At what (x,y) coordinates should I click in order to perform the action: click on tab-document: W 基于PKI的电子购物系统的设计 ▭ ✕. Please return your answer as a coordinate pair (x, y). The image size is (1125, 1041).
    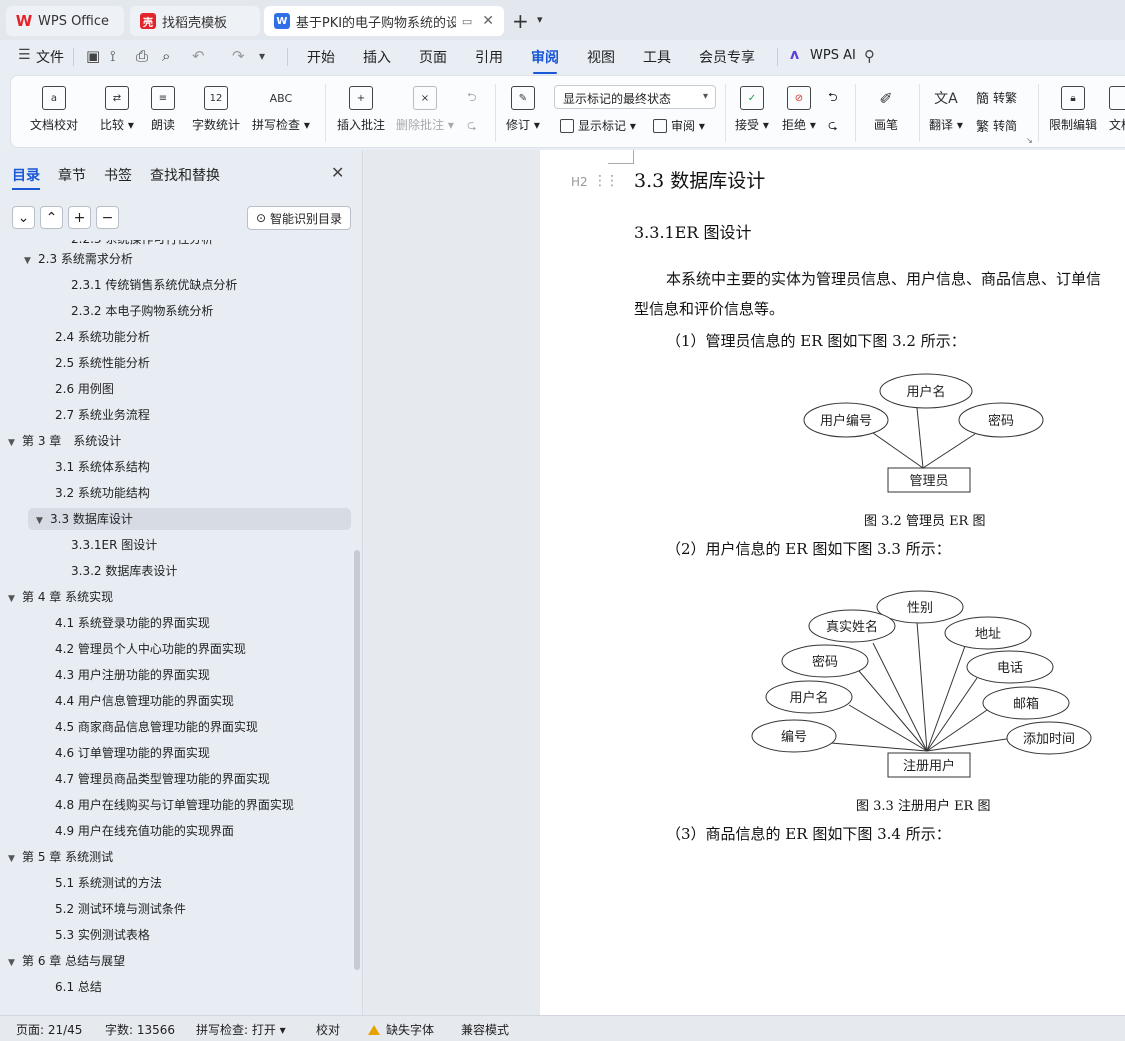
    Looking at the image, I should click on (384, 21).